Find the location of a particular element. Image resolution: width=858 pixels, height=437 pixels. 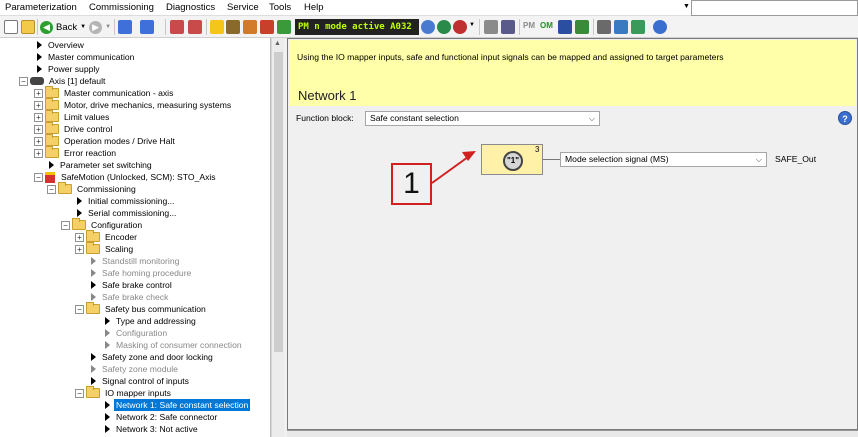

tree-item-signal-control-inputs: Signal control of inputs is located at coordinates (139, 381).